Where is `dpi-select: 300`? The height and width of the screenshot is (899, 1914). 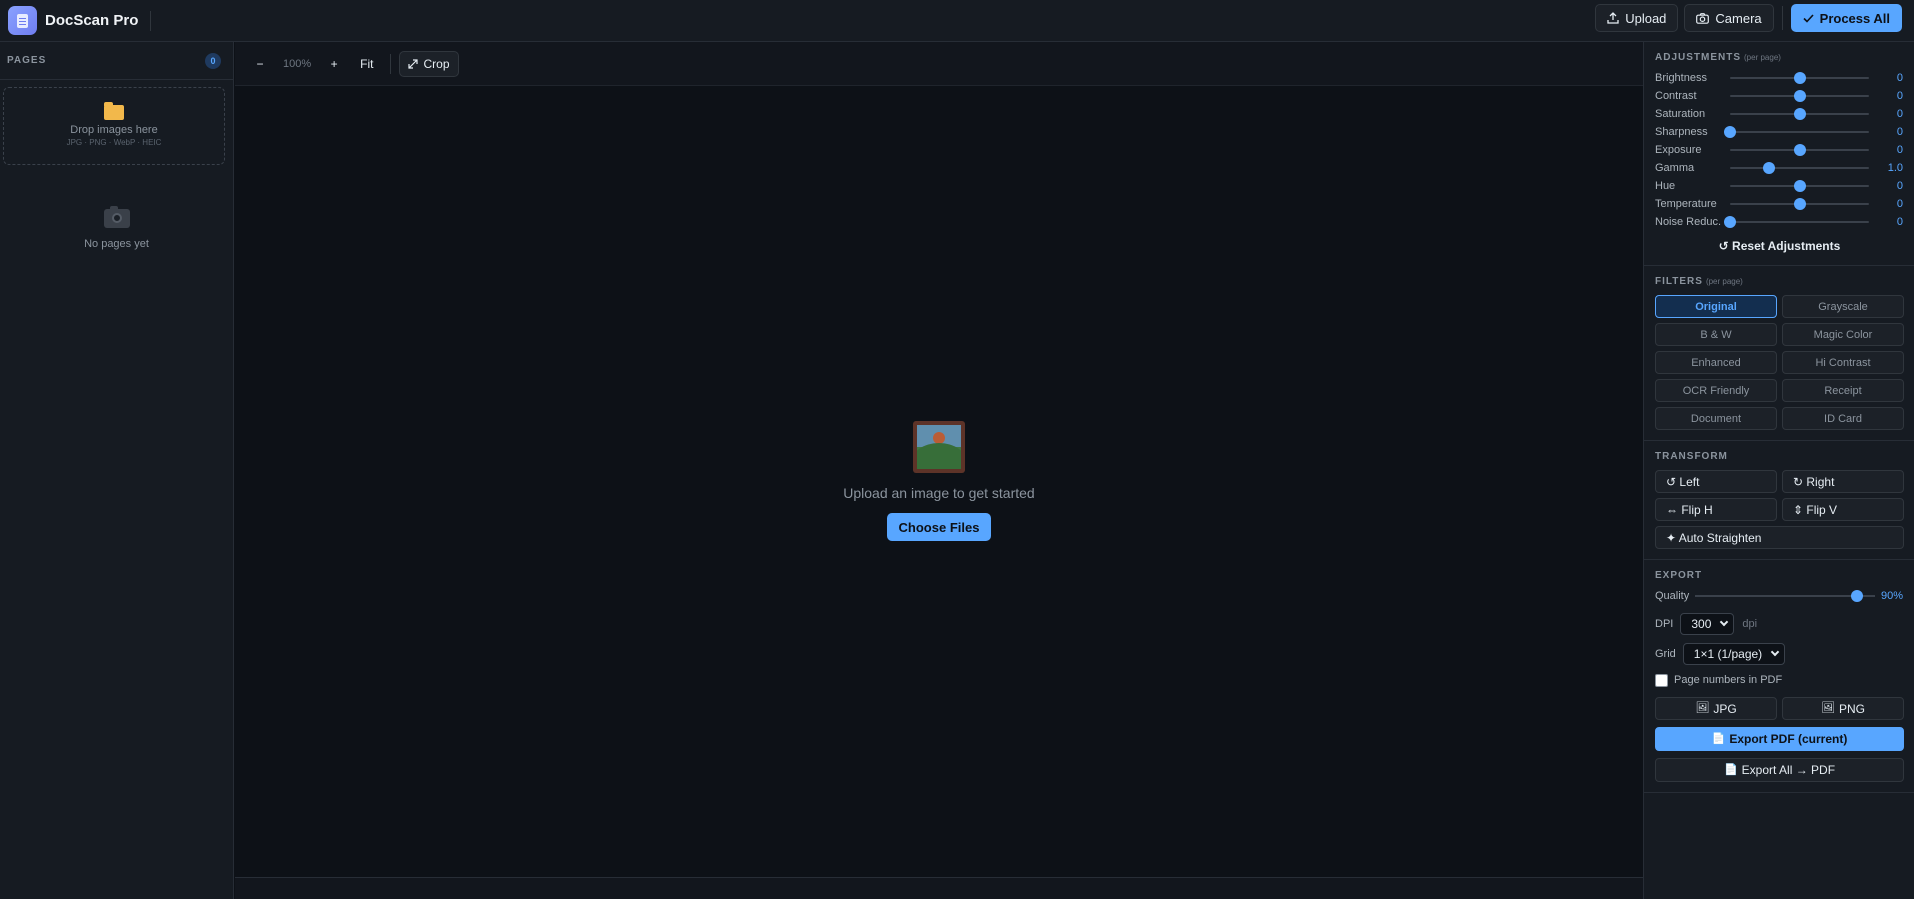 dpi-select: 300 is located at coordinates (1707, 624).